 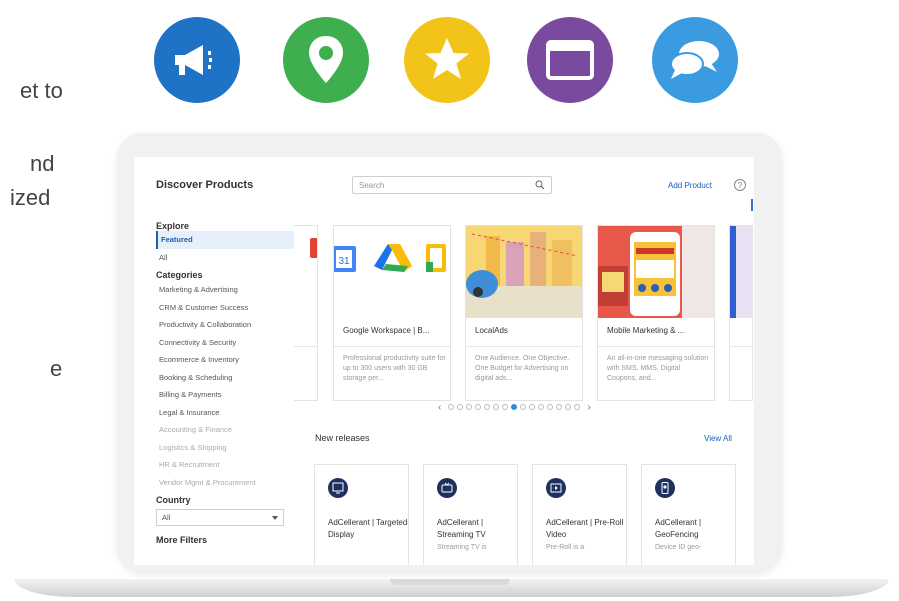 What do you see at coordinates (556, 488) in the screenshot?
I see `video-icon` at bounding box center [556, 488].